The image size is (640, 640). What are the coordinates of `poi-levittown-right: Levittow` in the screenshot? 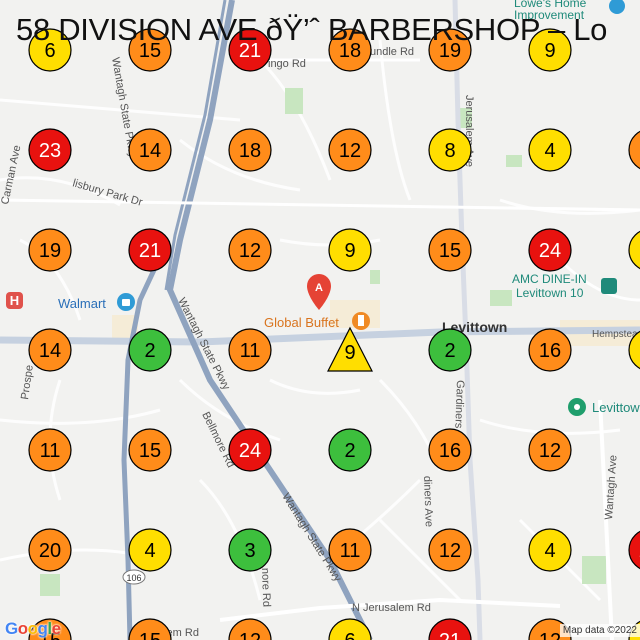 It's located at (604, 407).